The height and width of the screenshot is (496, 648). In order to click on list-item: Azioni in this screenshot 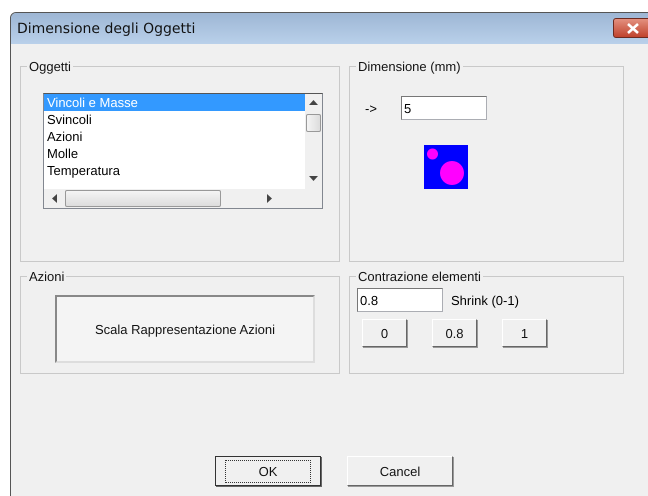, I will do `click(174, 136)`.